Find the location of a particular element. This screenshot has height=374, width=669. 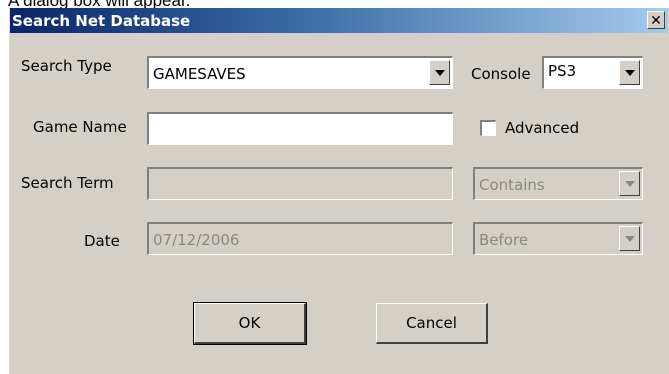

date-mode-value: Before is located at coordinates (504, 240).